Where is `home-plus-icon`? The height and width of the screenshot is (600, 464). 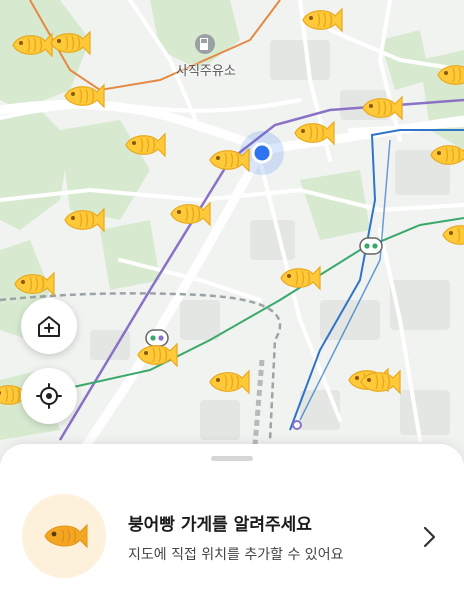
home-plus-icon is located at coordinates (49, 326).